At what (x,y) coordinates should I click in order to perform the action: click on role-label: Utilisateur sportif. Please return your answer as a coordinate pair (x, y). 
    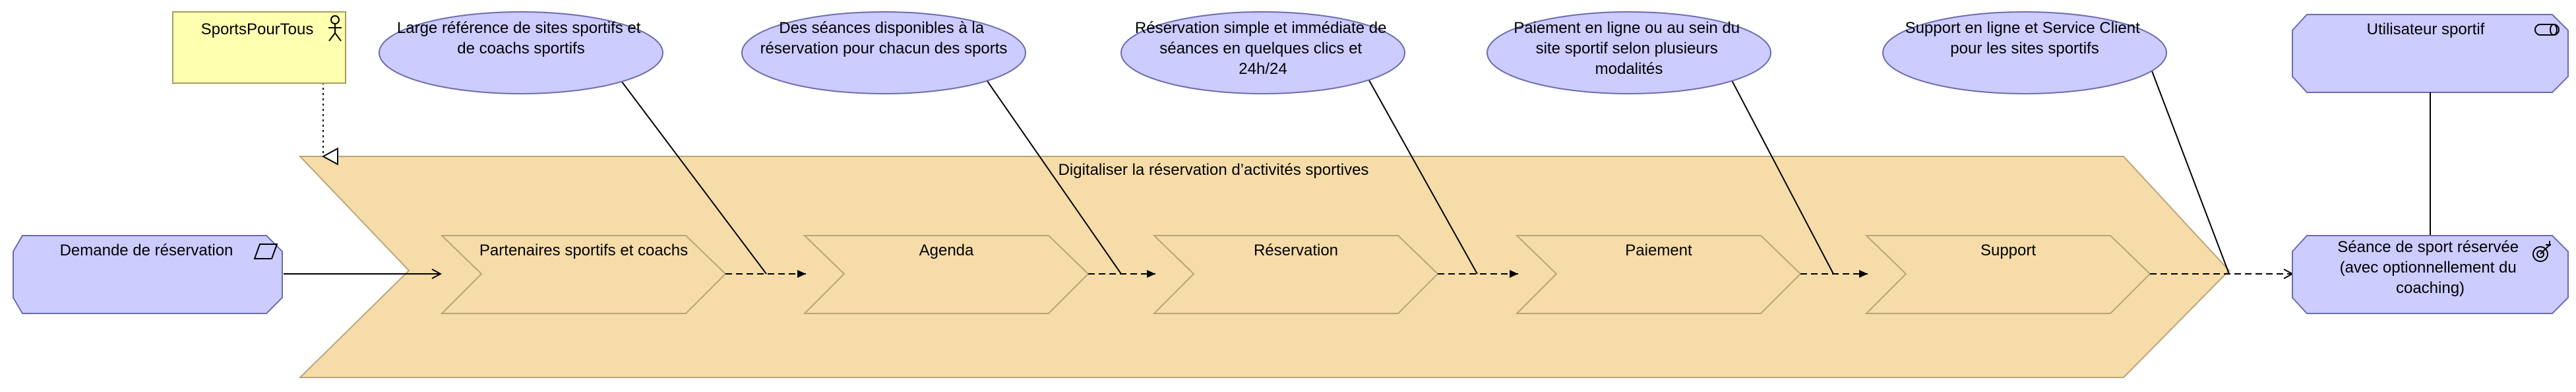
    Looking at the image, I should click on (2426, 29).